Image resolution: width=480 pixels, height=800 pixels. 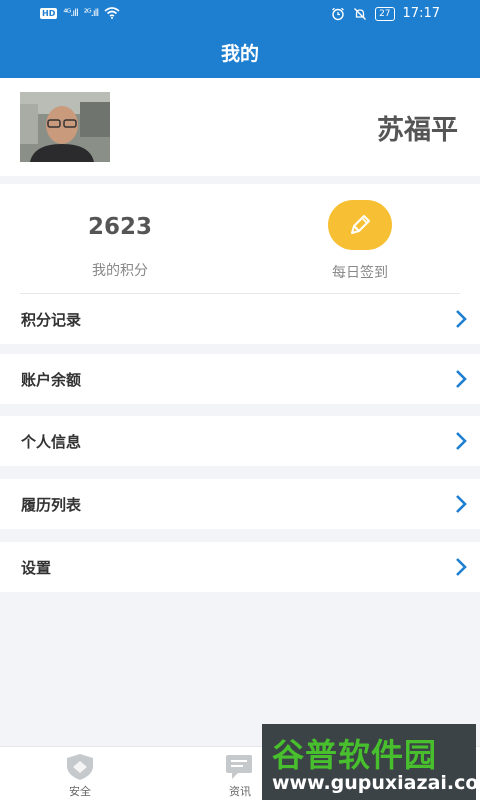 I want to click on page-title: 我的, so click(x=239, y=54).